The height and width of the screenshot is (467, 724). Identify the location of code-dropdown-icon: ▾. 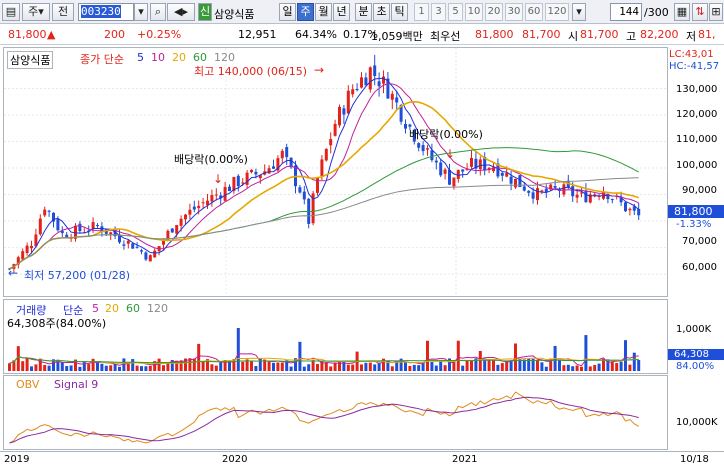
(141, 12).